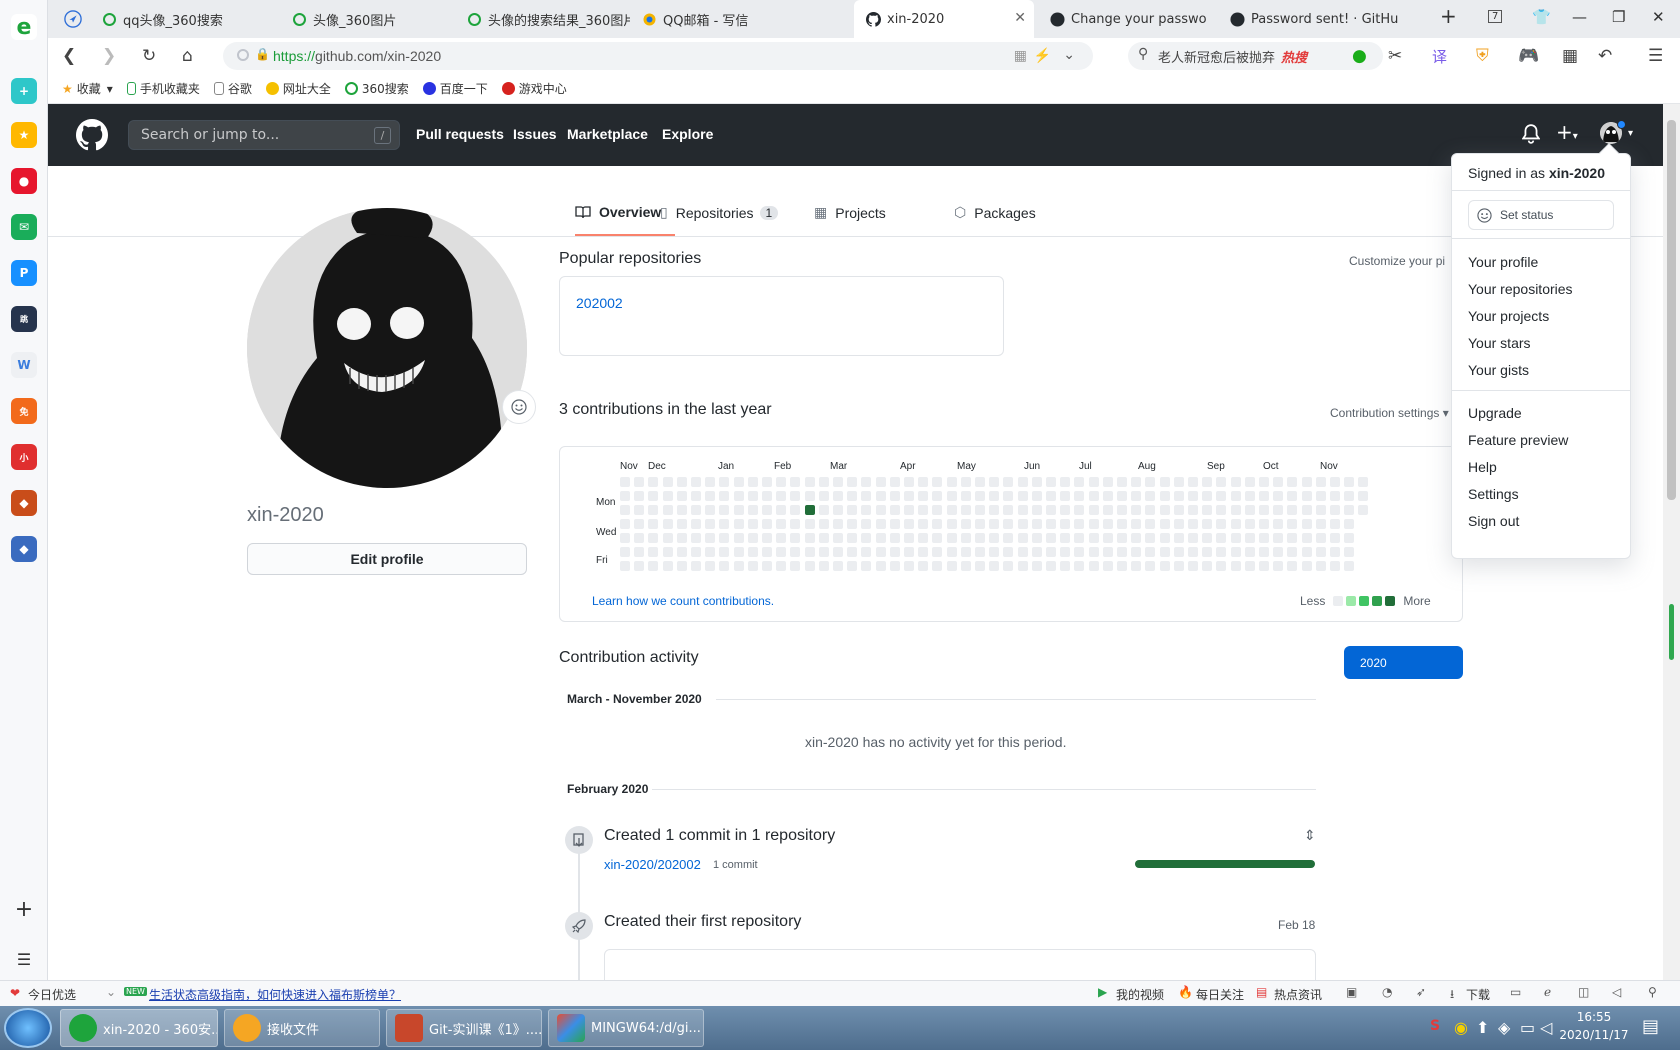 The image size is (1680, 1050). I want to click on bookmark-google: 谷歌, so click(232, 88).